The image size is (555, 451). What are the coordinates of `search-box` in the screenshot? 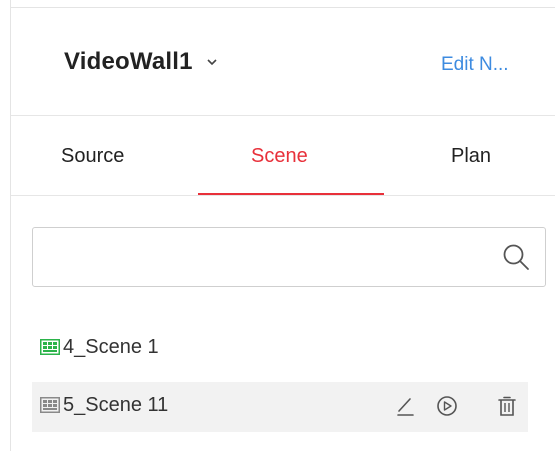 It's located at (289, 257).